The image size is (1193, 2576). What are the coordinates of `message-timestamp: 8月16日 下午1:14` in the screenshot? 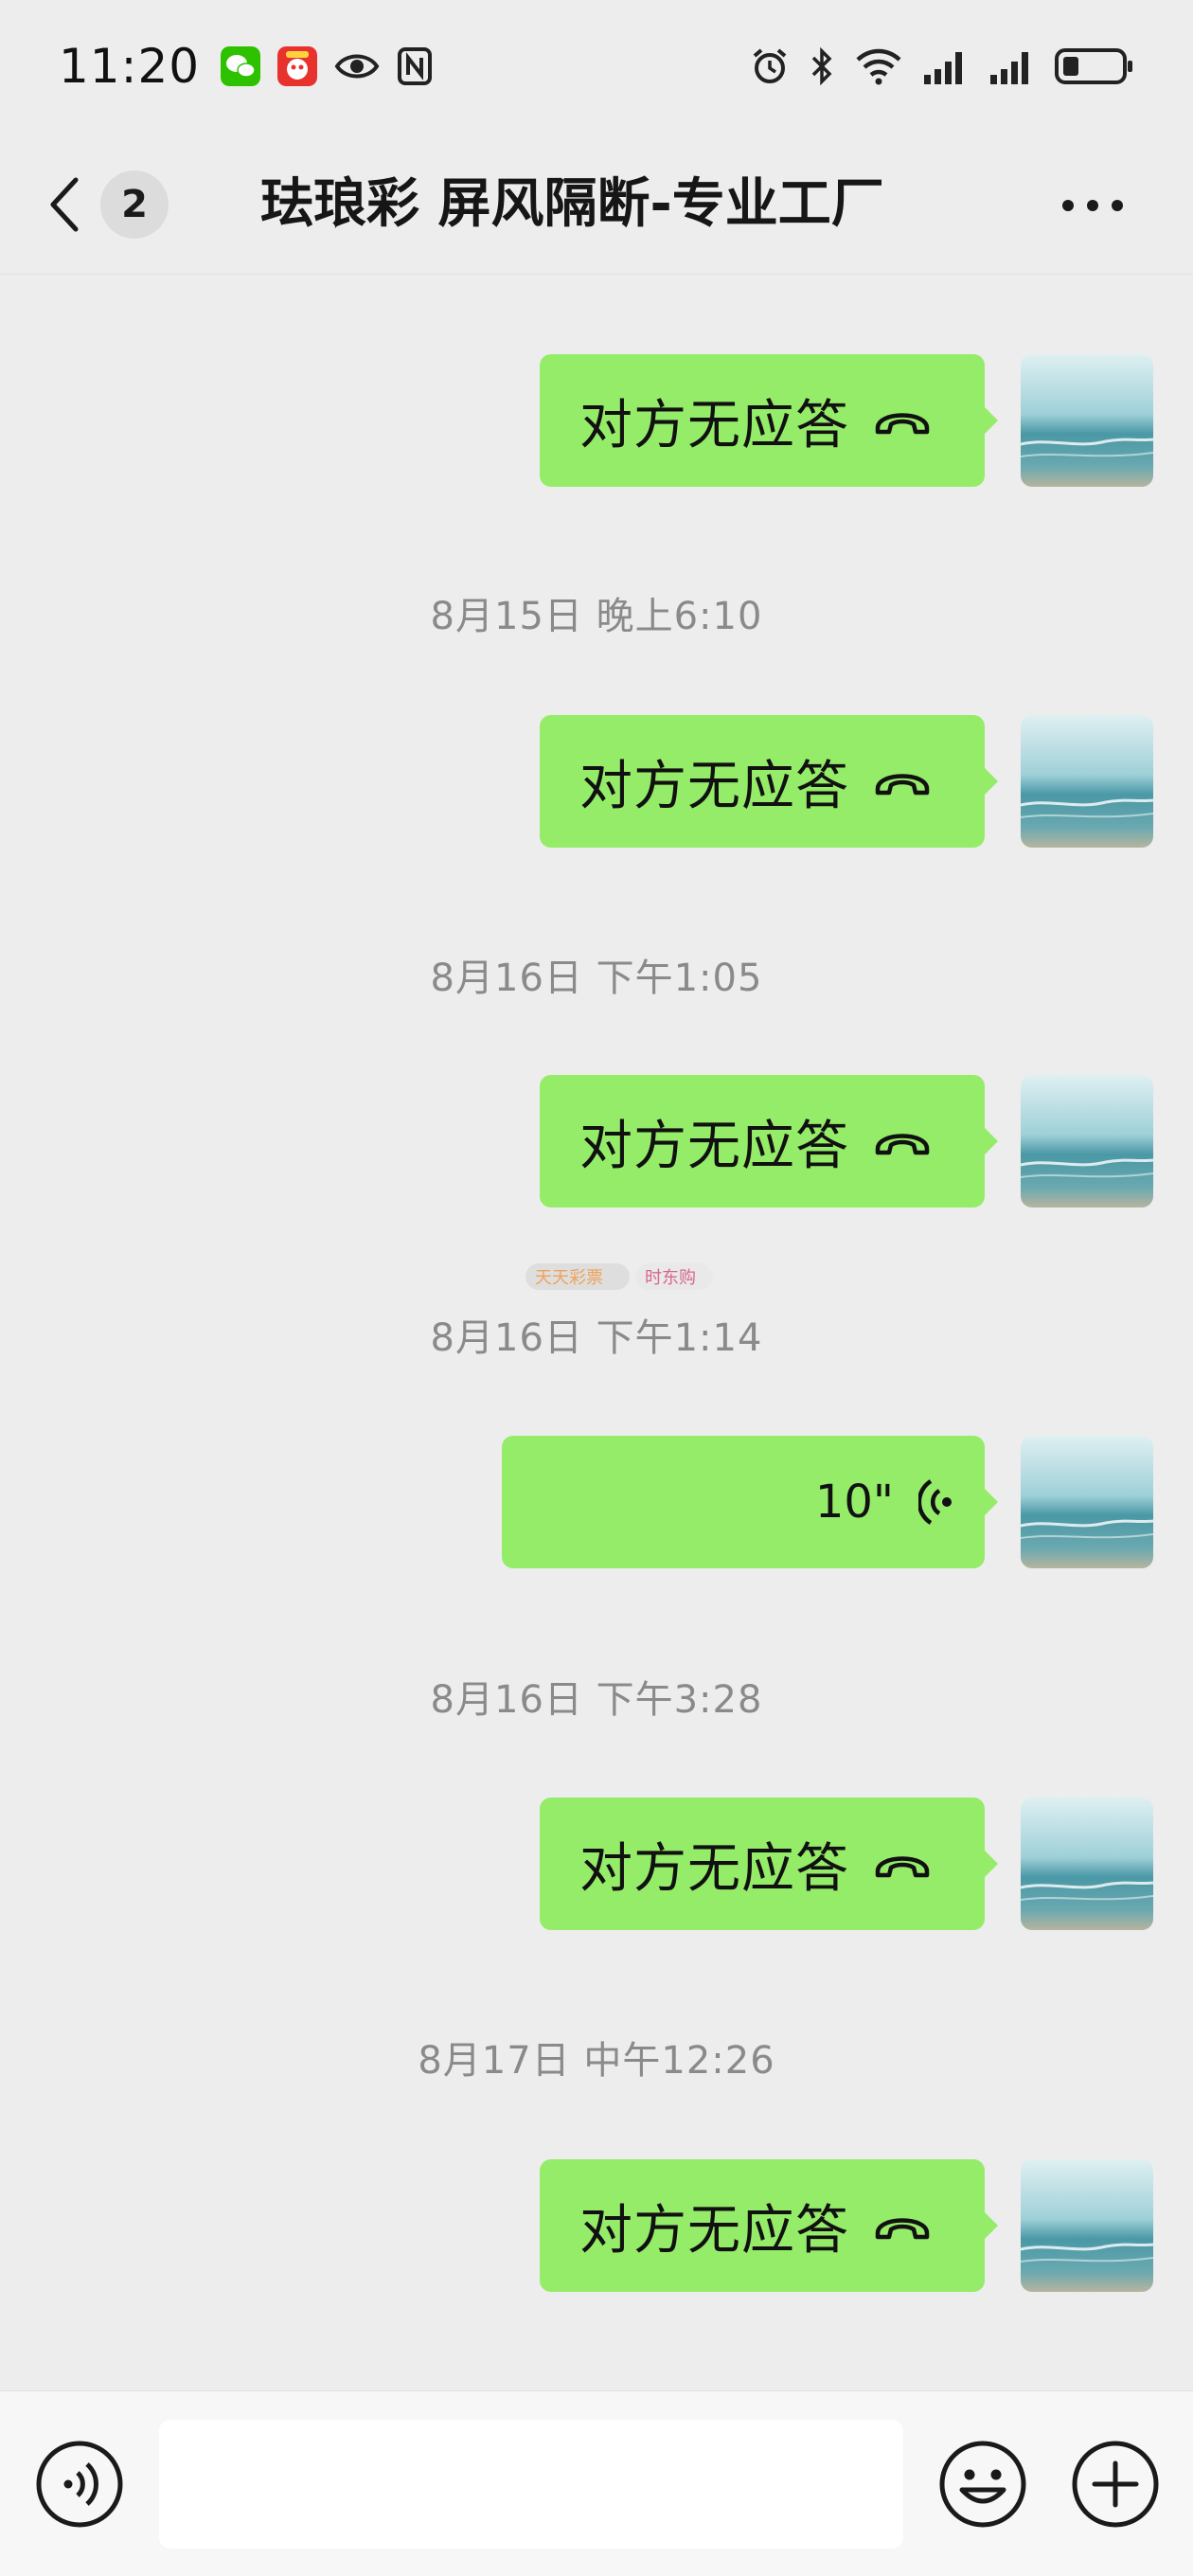 It's located at (596, 1338).